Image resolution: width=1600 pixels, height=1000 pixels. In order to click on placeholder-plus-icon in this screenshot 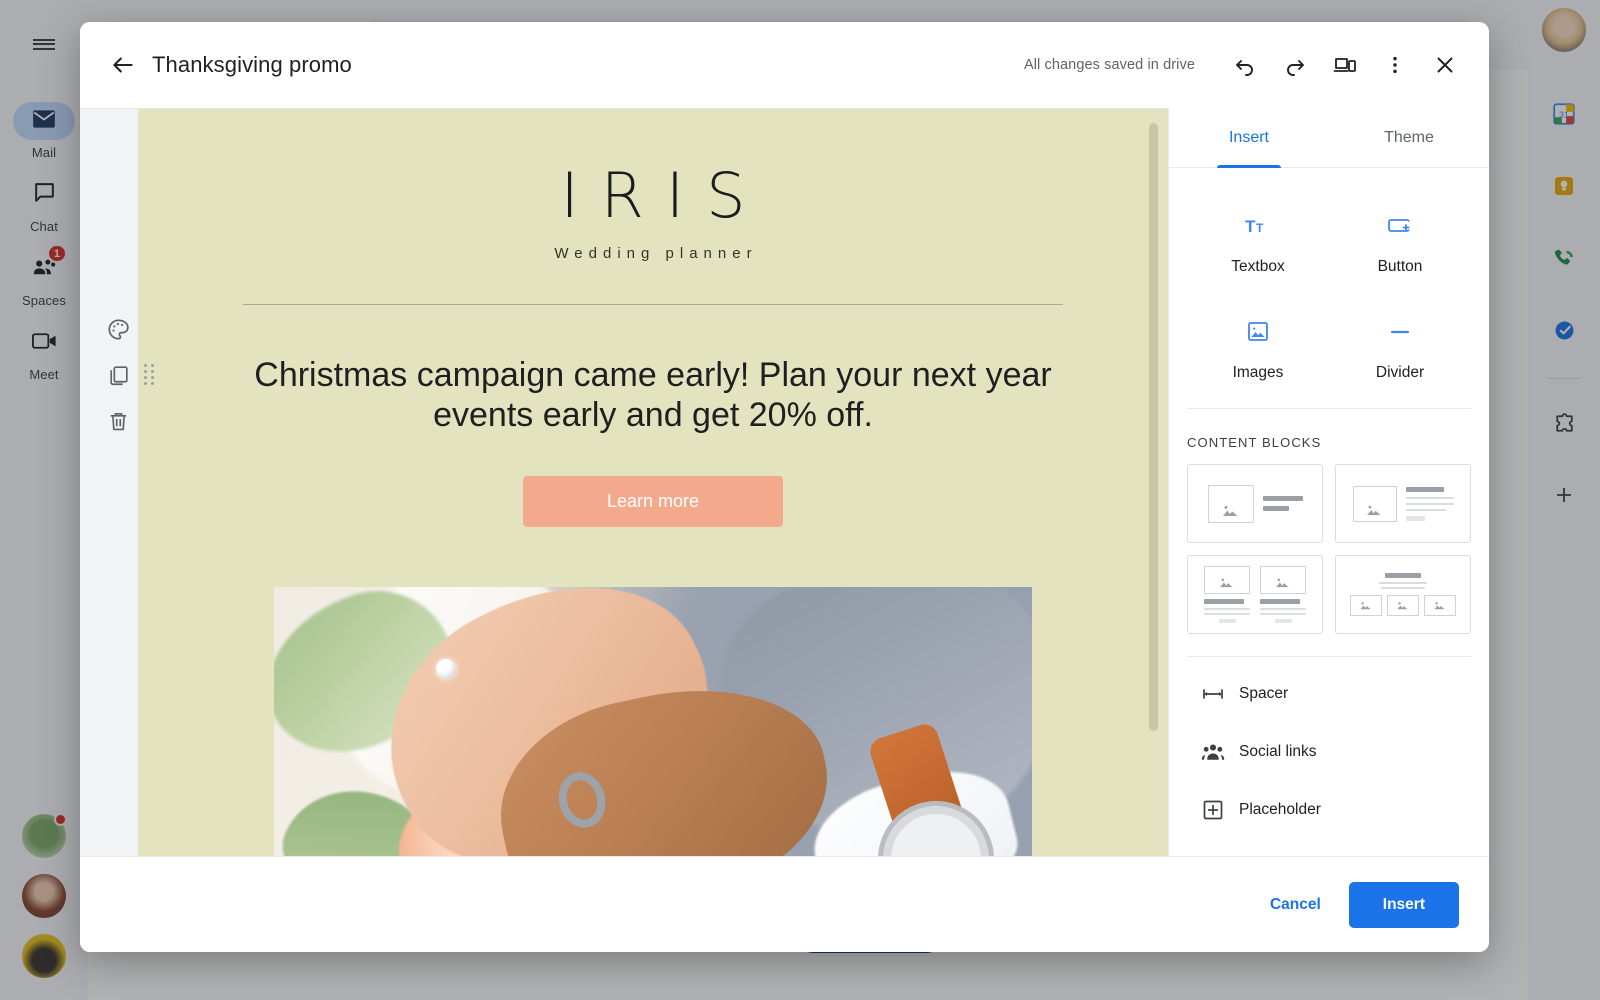, I will do `click(1213, 810)`.